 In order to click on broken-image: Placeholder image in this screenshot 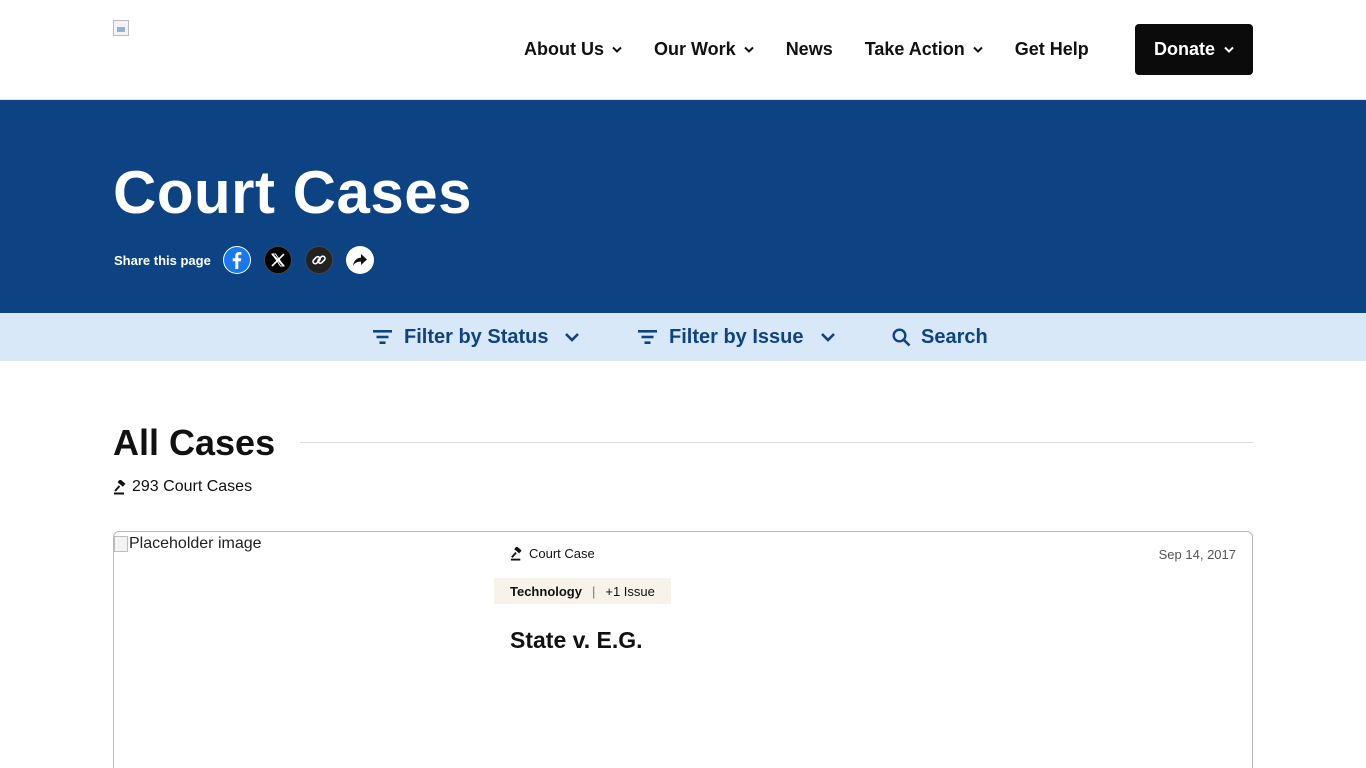, I will do `click(188, 544)`.